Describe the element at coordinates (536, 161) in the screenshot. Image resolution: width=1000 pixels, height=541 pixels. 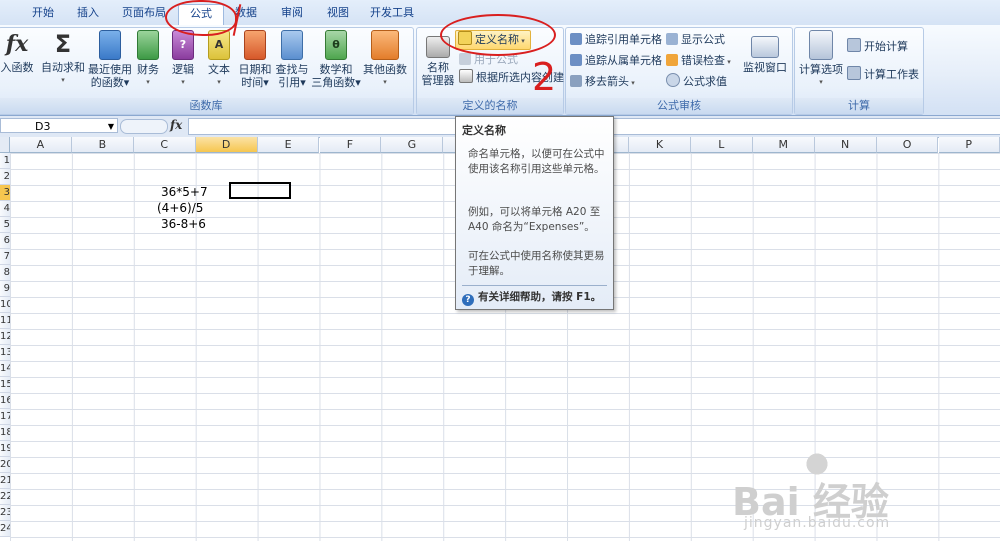
I see `tooltip-description: 命名单元格，以便可在公式中使用该名称引用这些单元格。` at that location.